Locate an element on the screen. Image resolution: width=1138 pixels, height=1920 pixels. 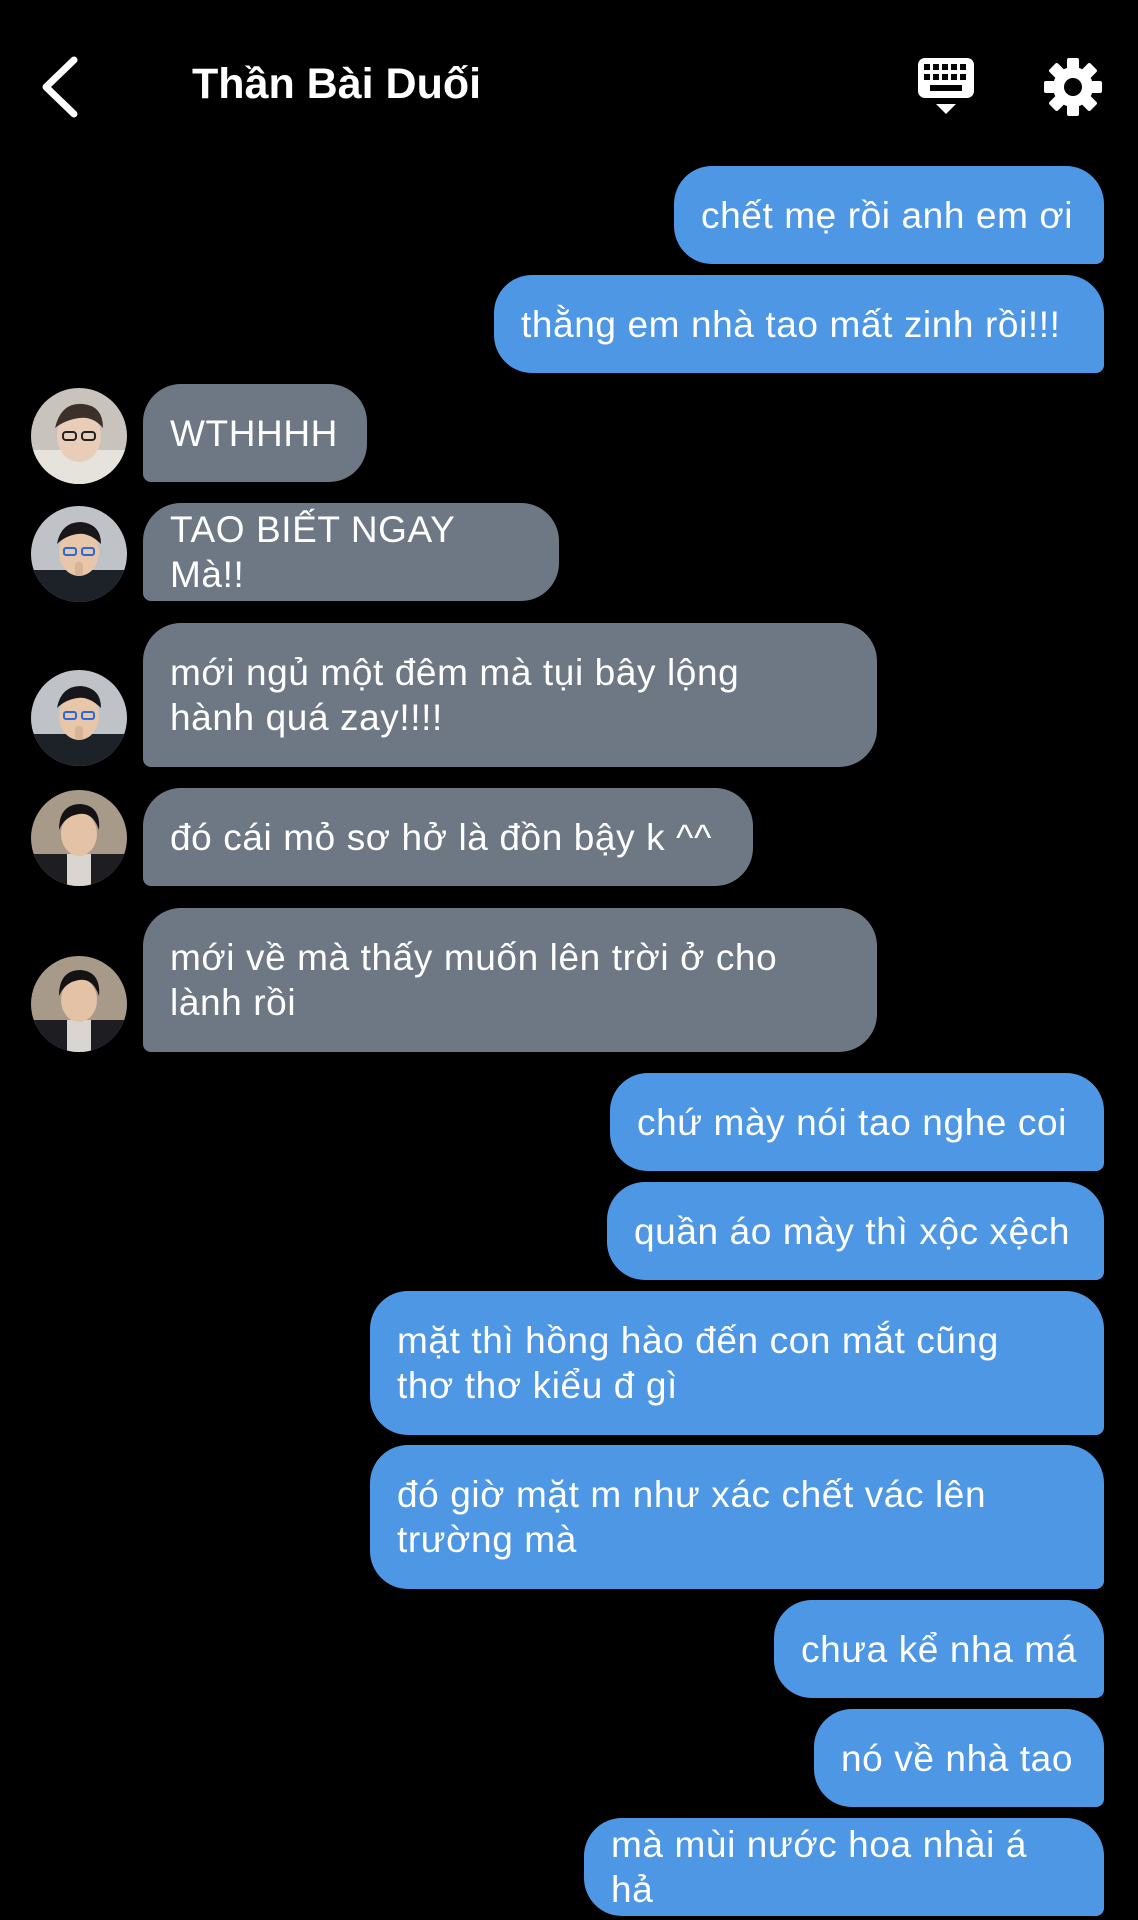
message-text: mà mùi nước hoa nhài á hả is located at coordinates (819, 1867).